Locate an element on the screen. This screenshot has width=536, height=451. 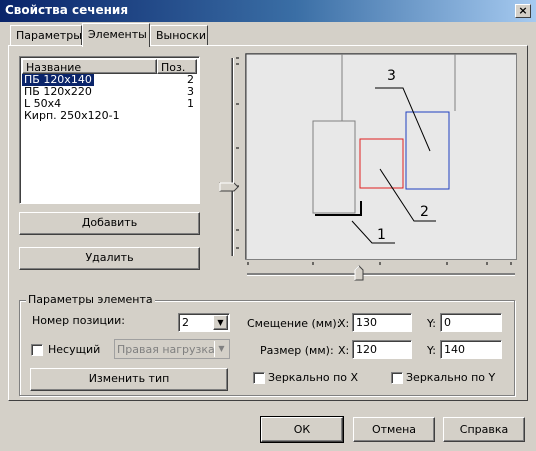
position-select: 2 ▼ is located at coordinates (204, 322).